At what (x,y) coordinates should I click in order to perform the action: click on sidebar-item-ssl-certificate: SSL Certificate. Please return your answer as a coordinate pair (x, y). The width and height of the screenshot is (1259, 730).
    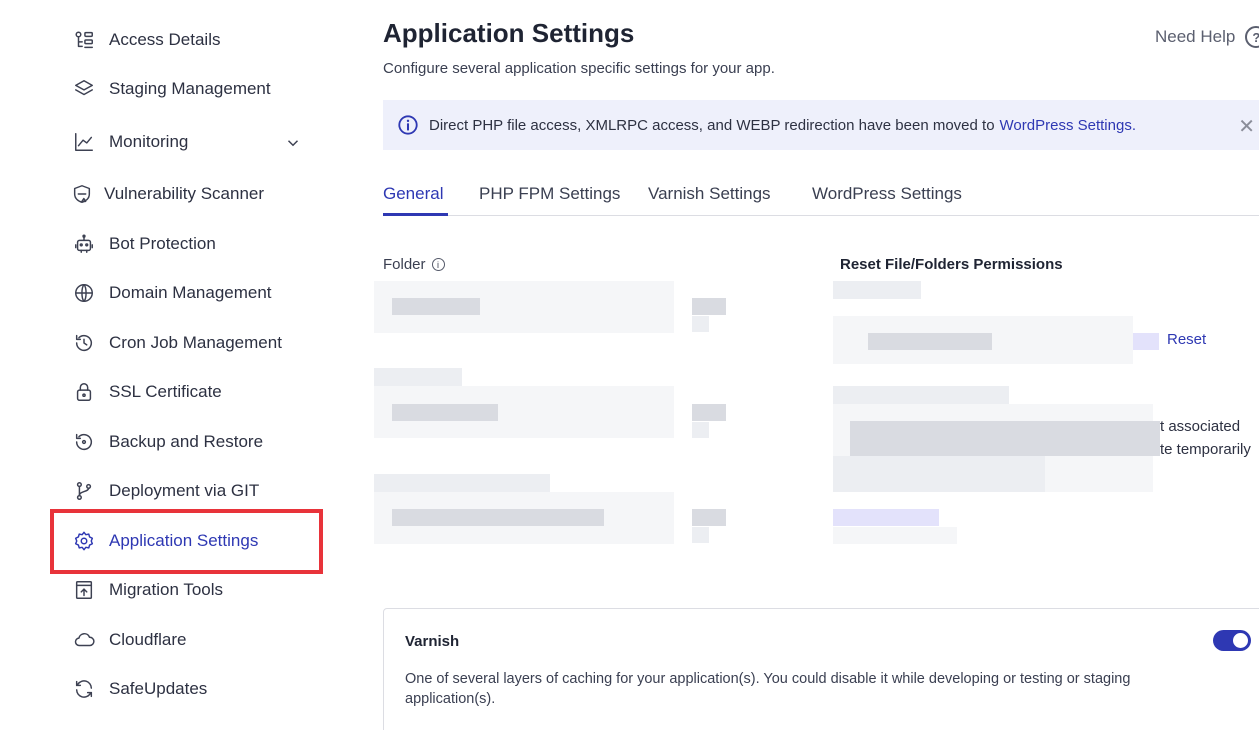
    Looking at the image, I should click on (147, 392).